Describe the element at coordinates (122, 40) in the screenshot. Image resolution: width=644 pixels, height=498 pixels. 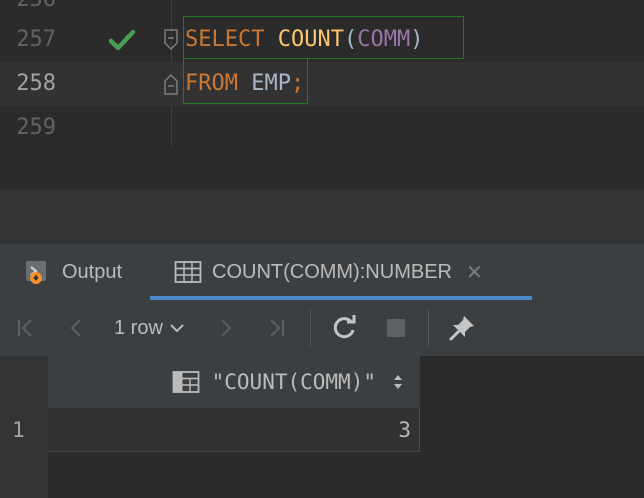
I see `checkmark-icon` at that location.